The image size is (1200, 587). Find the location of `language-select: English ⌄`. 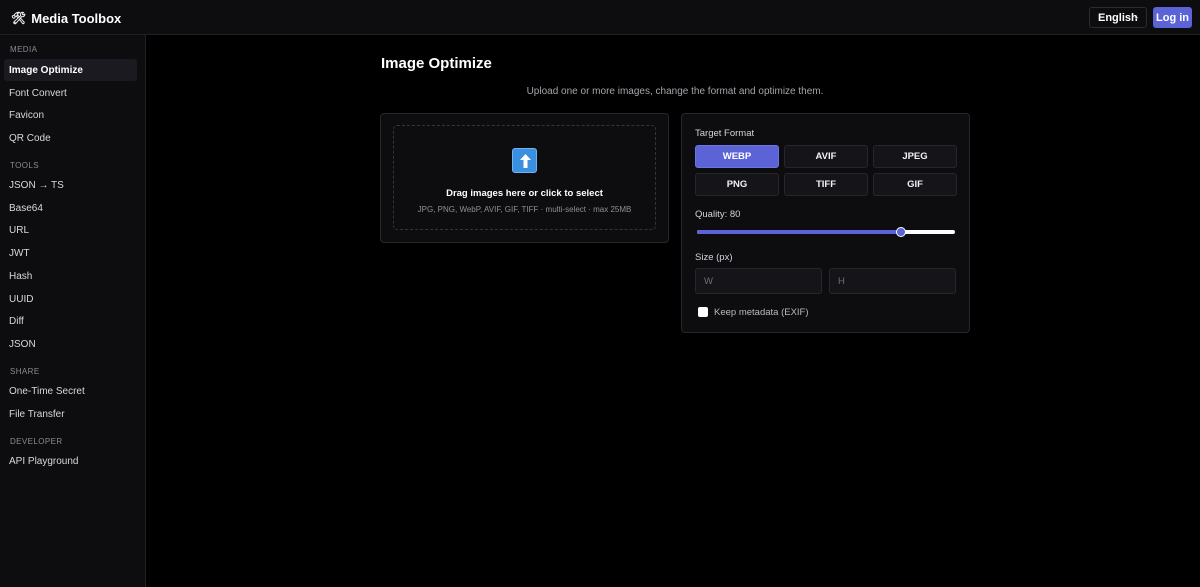

language-select: English ⌄ is located at coordinates (1118, 17).